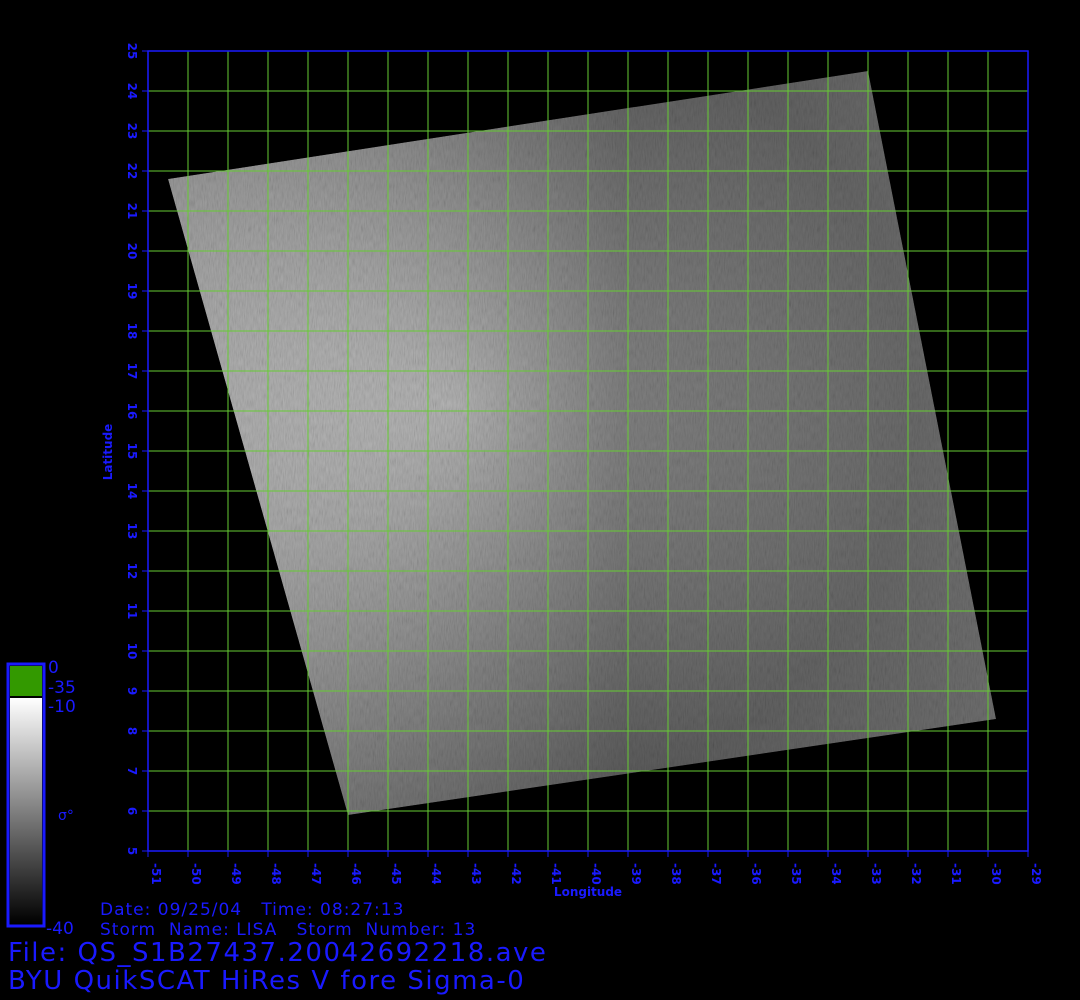  I want to click on x-tick-label: -42, so click(516, 874).